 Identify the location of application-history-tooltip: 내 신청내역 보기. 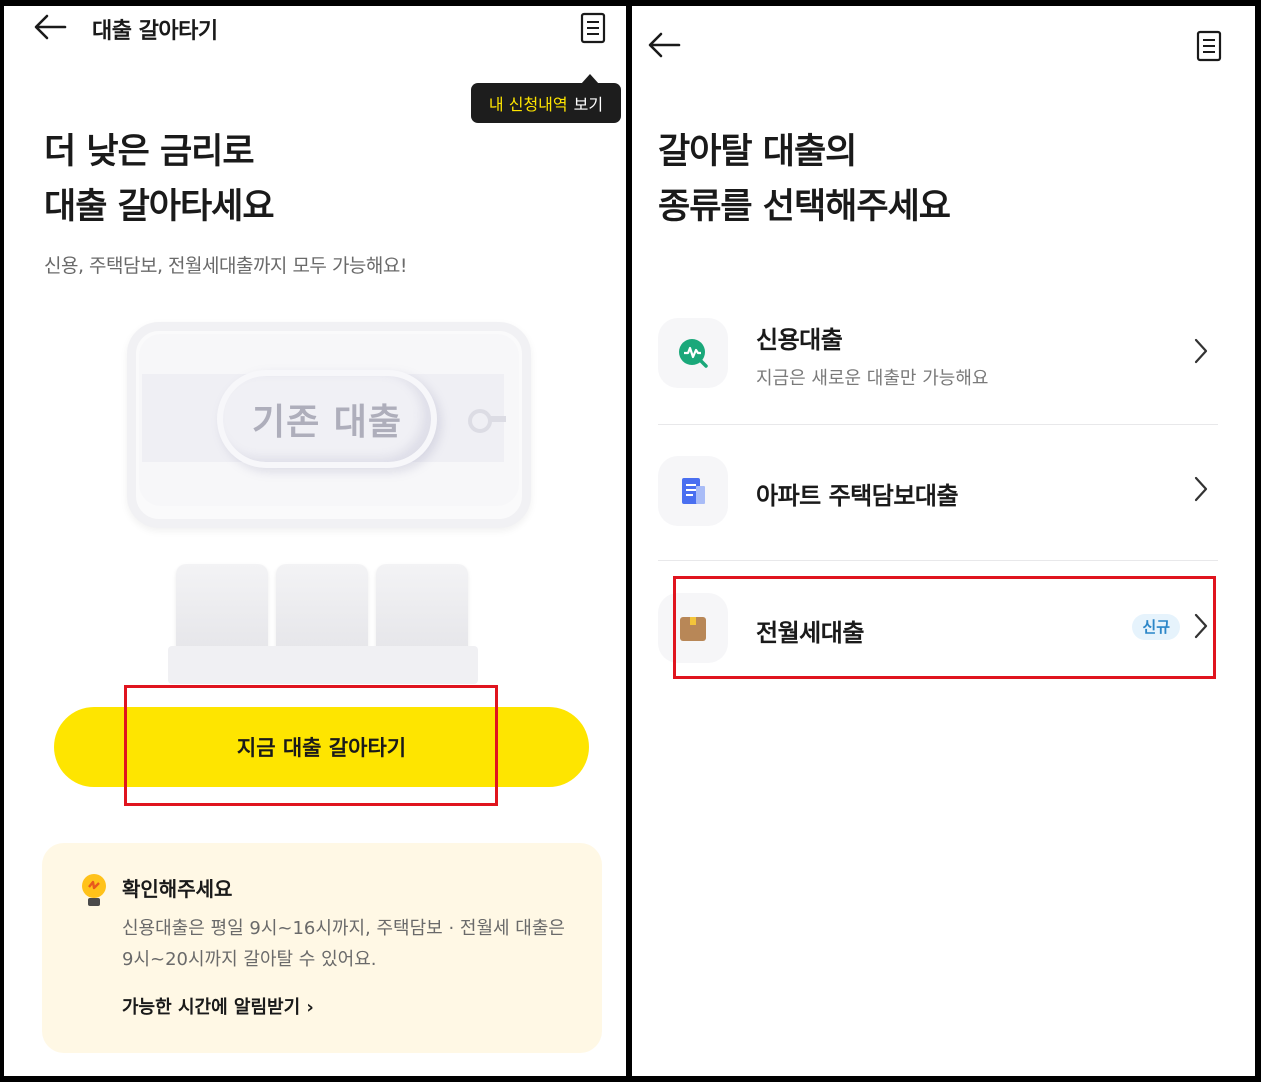
(546, 98).